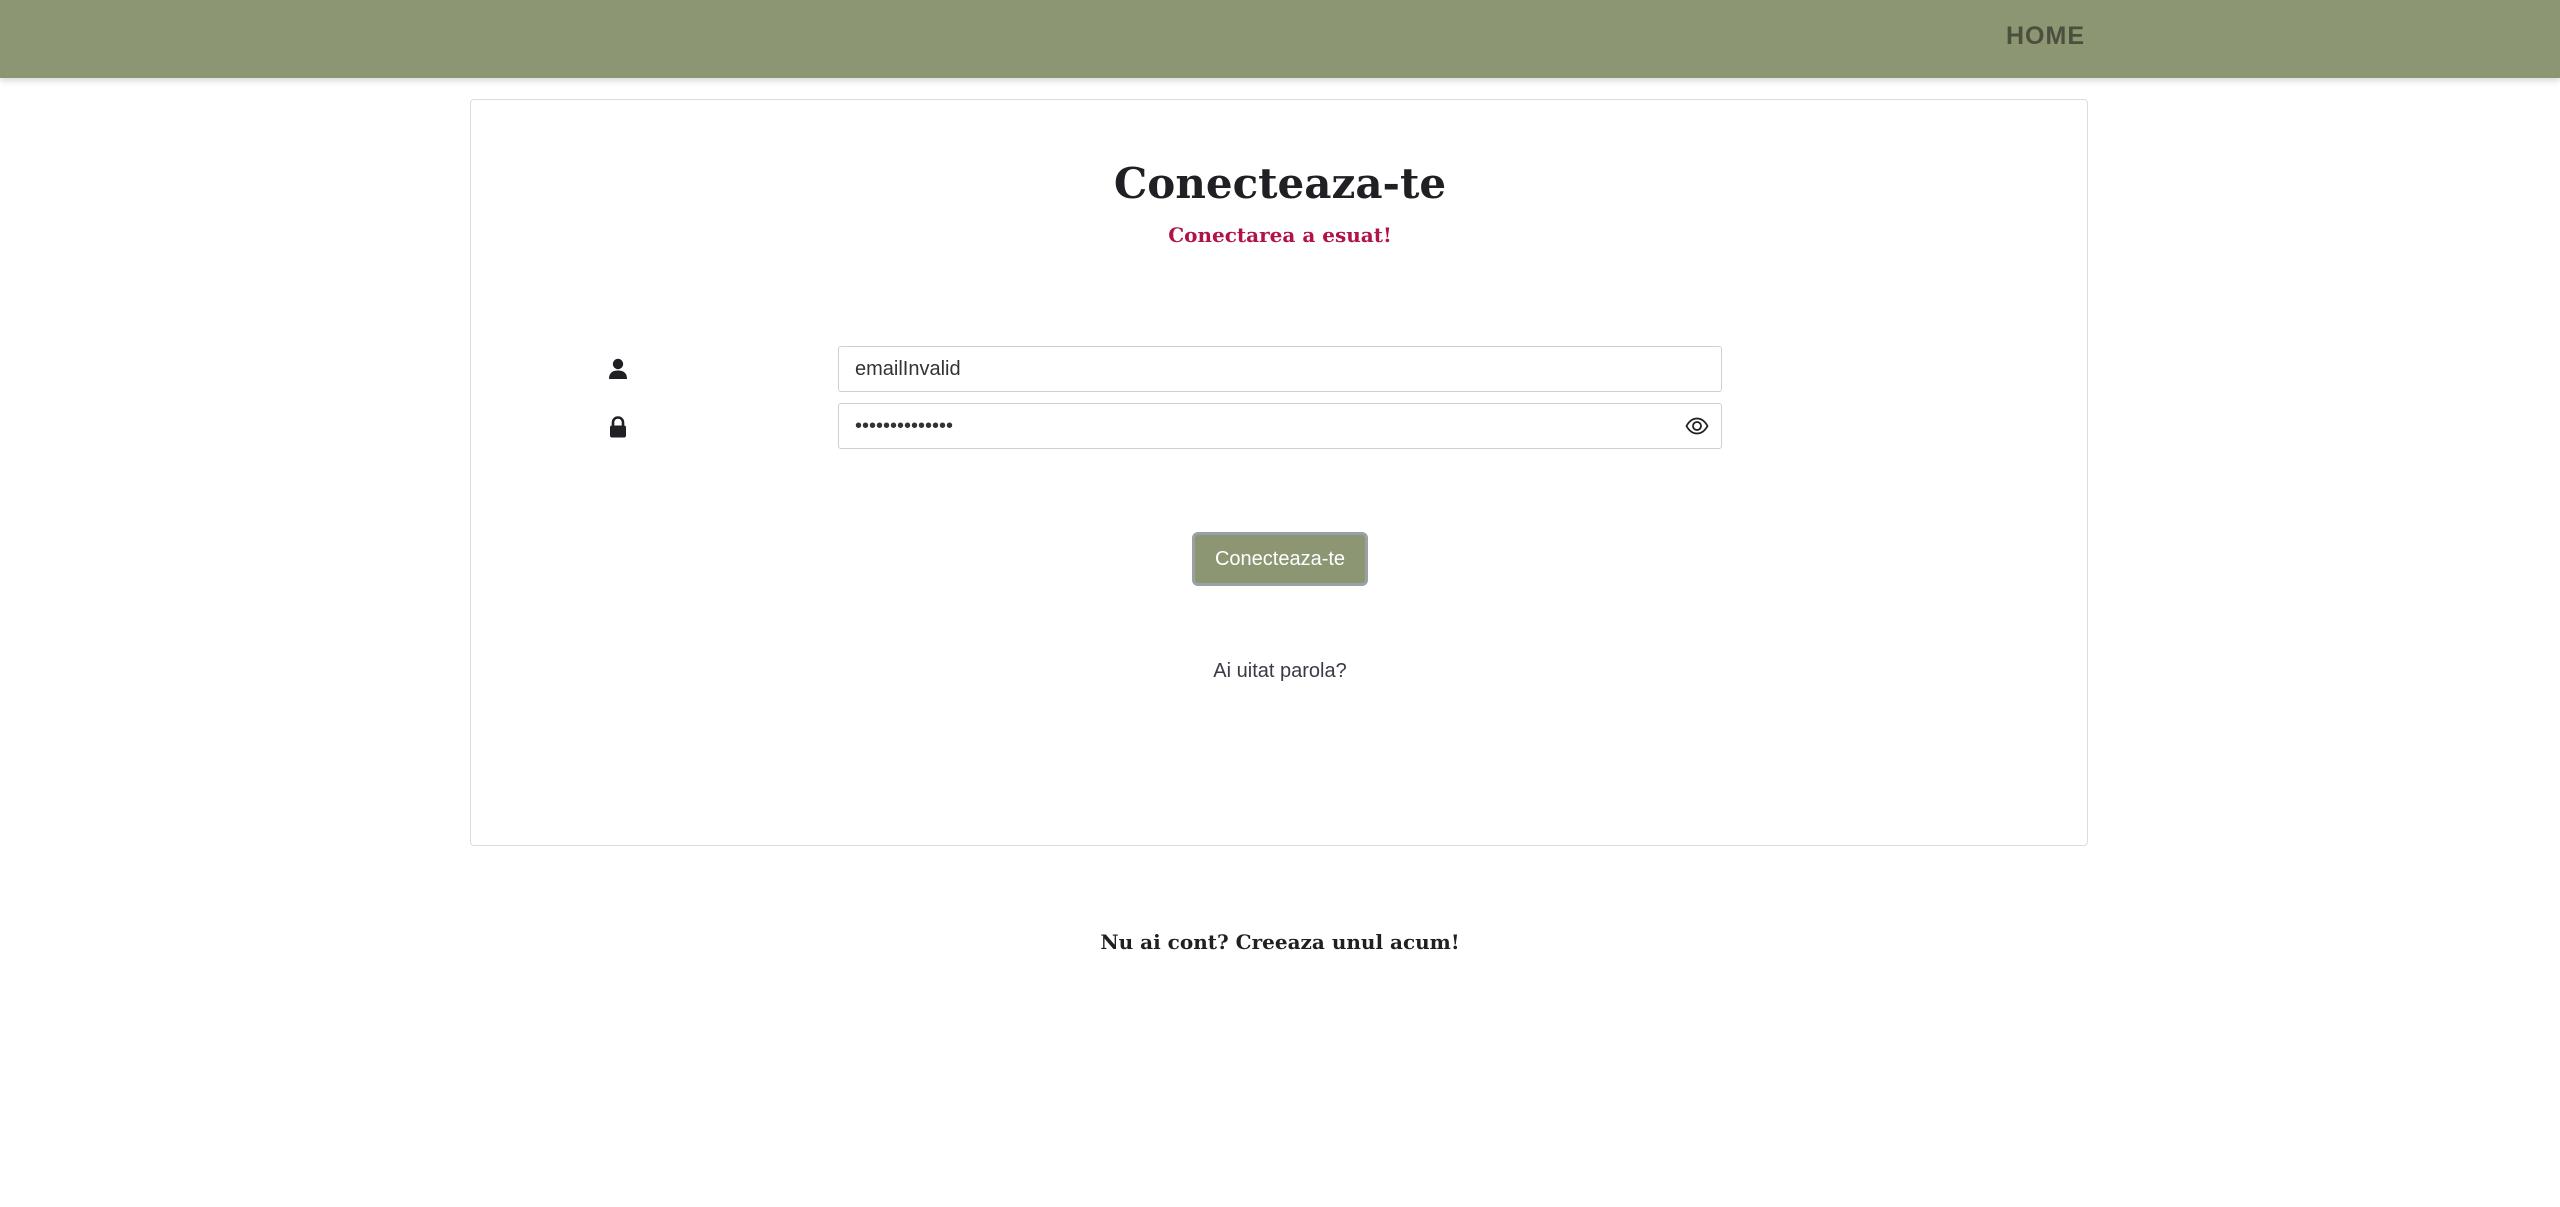 The image size is (2560, 1207). What do you see at coordinates (618, 369) in the screenshot?
I see `user-icon` at bounding box center [618, 369].